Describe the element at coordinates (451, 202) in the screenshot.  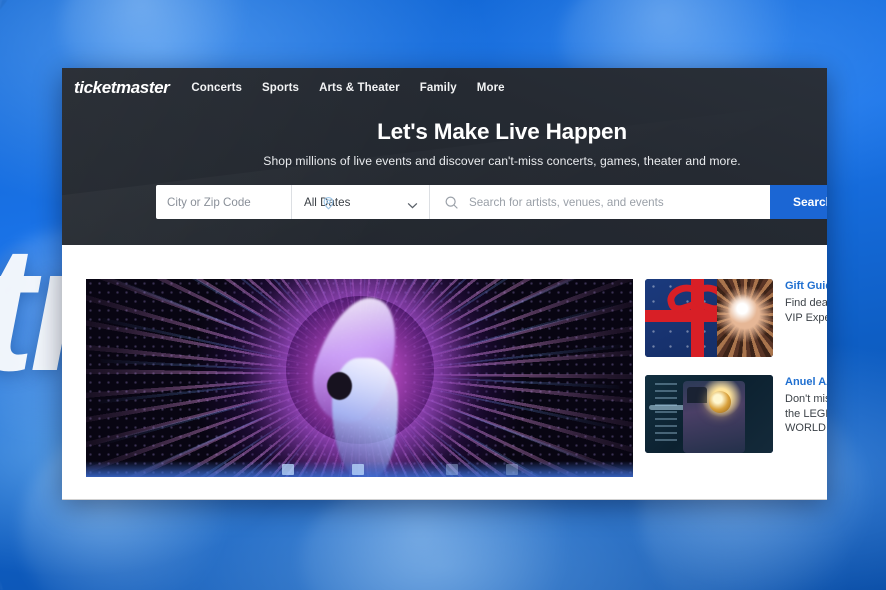
I see `magnifier-icon` at that location.